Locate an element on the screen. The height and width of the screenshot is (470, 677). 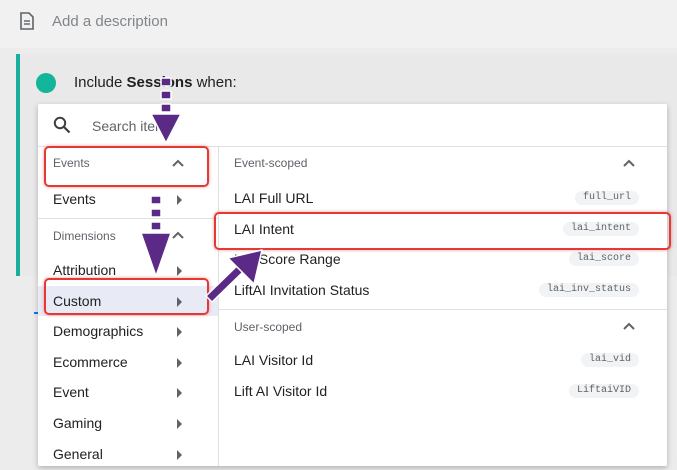
document-icon is located at coordinates (27, 21).